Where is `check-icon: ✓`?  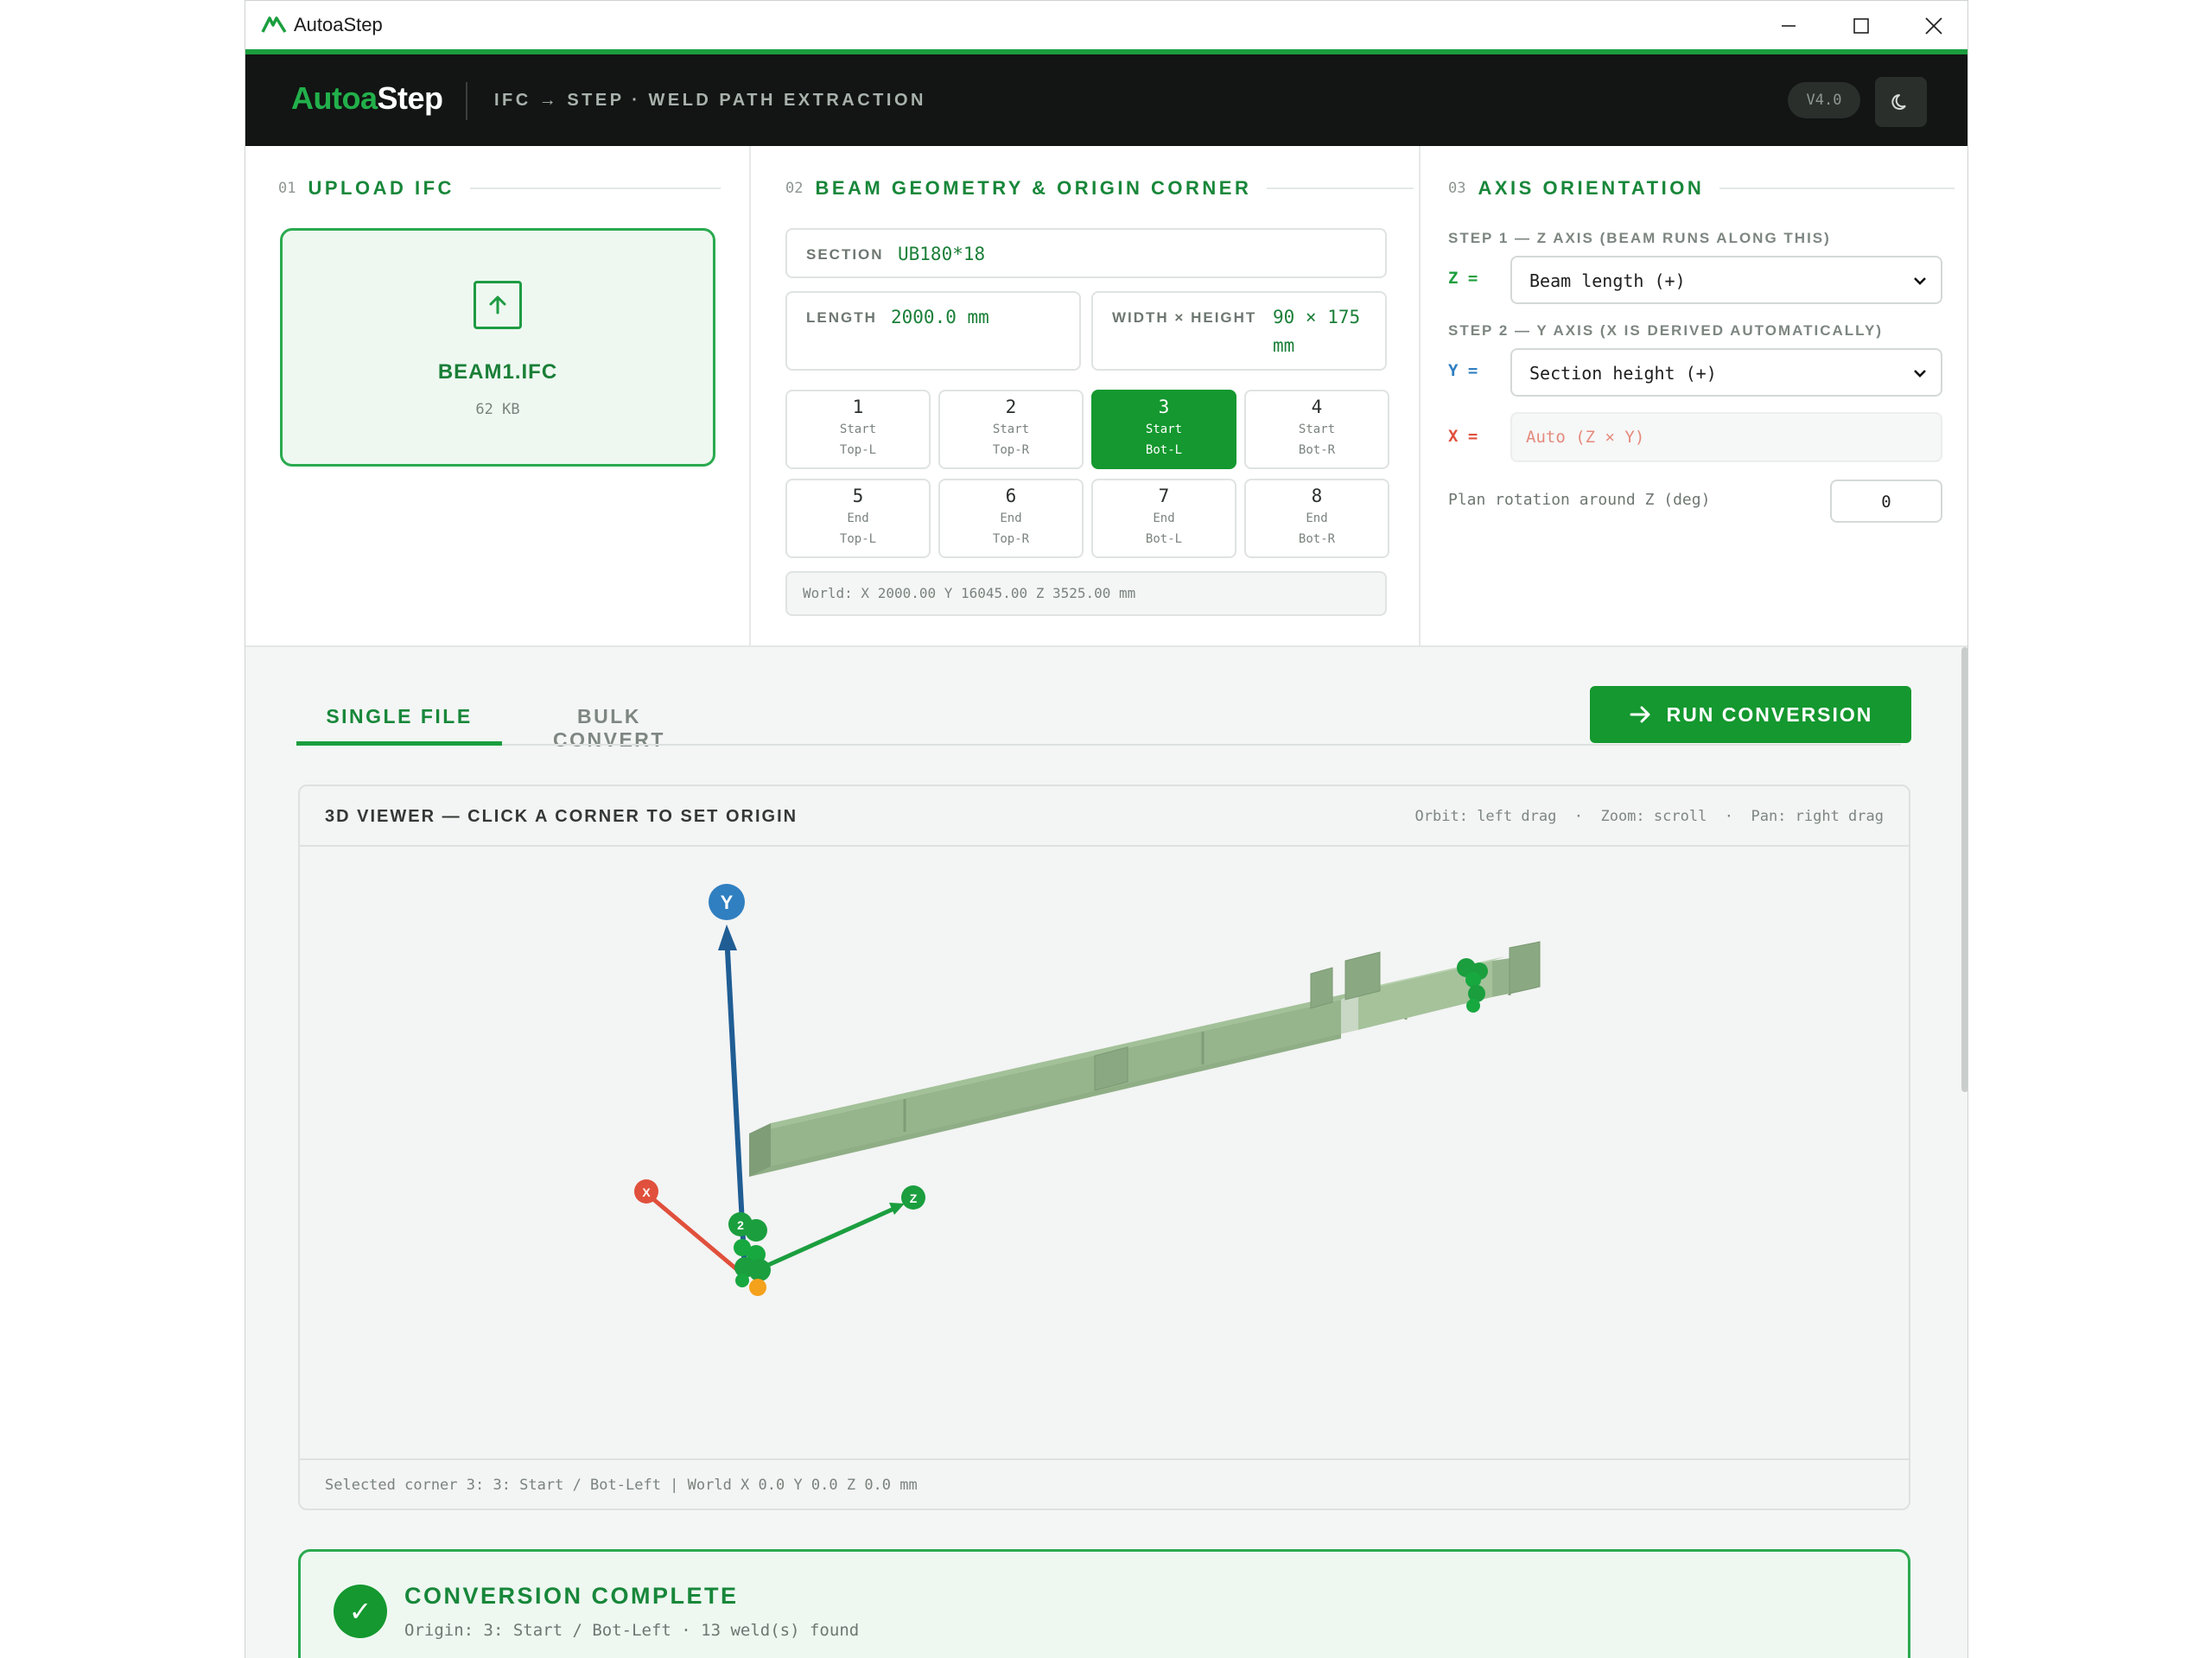
check-icon: ✓ is located at coordinates (360, 1611).